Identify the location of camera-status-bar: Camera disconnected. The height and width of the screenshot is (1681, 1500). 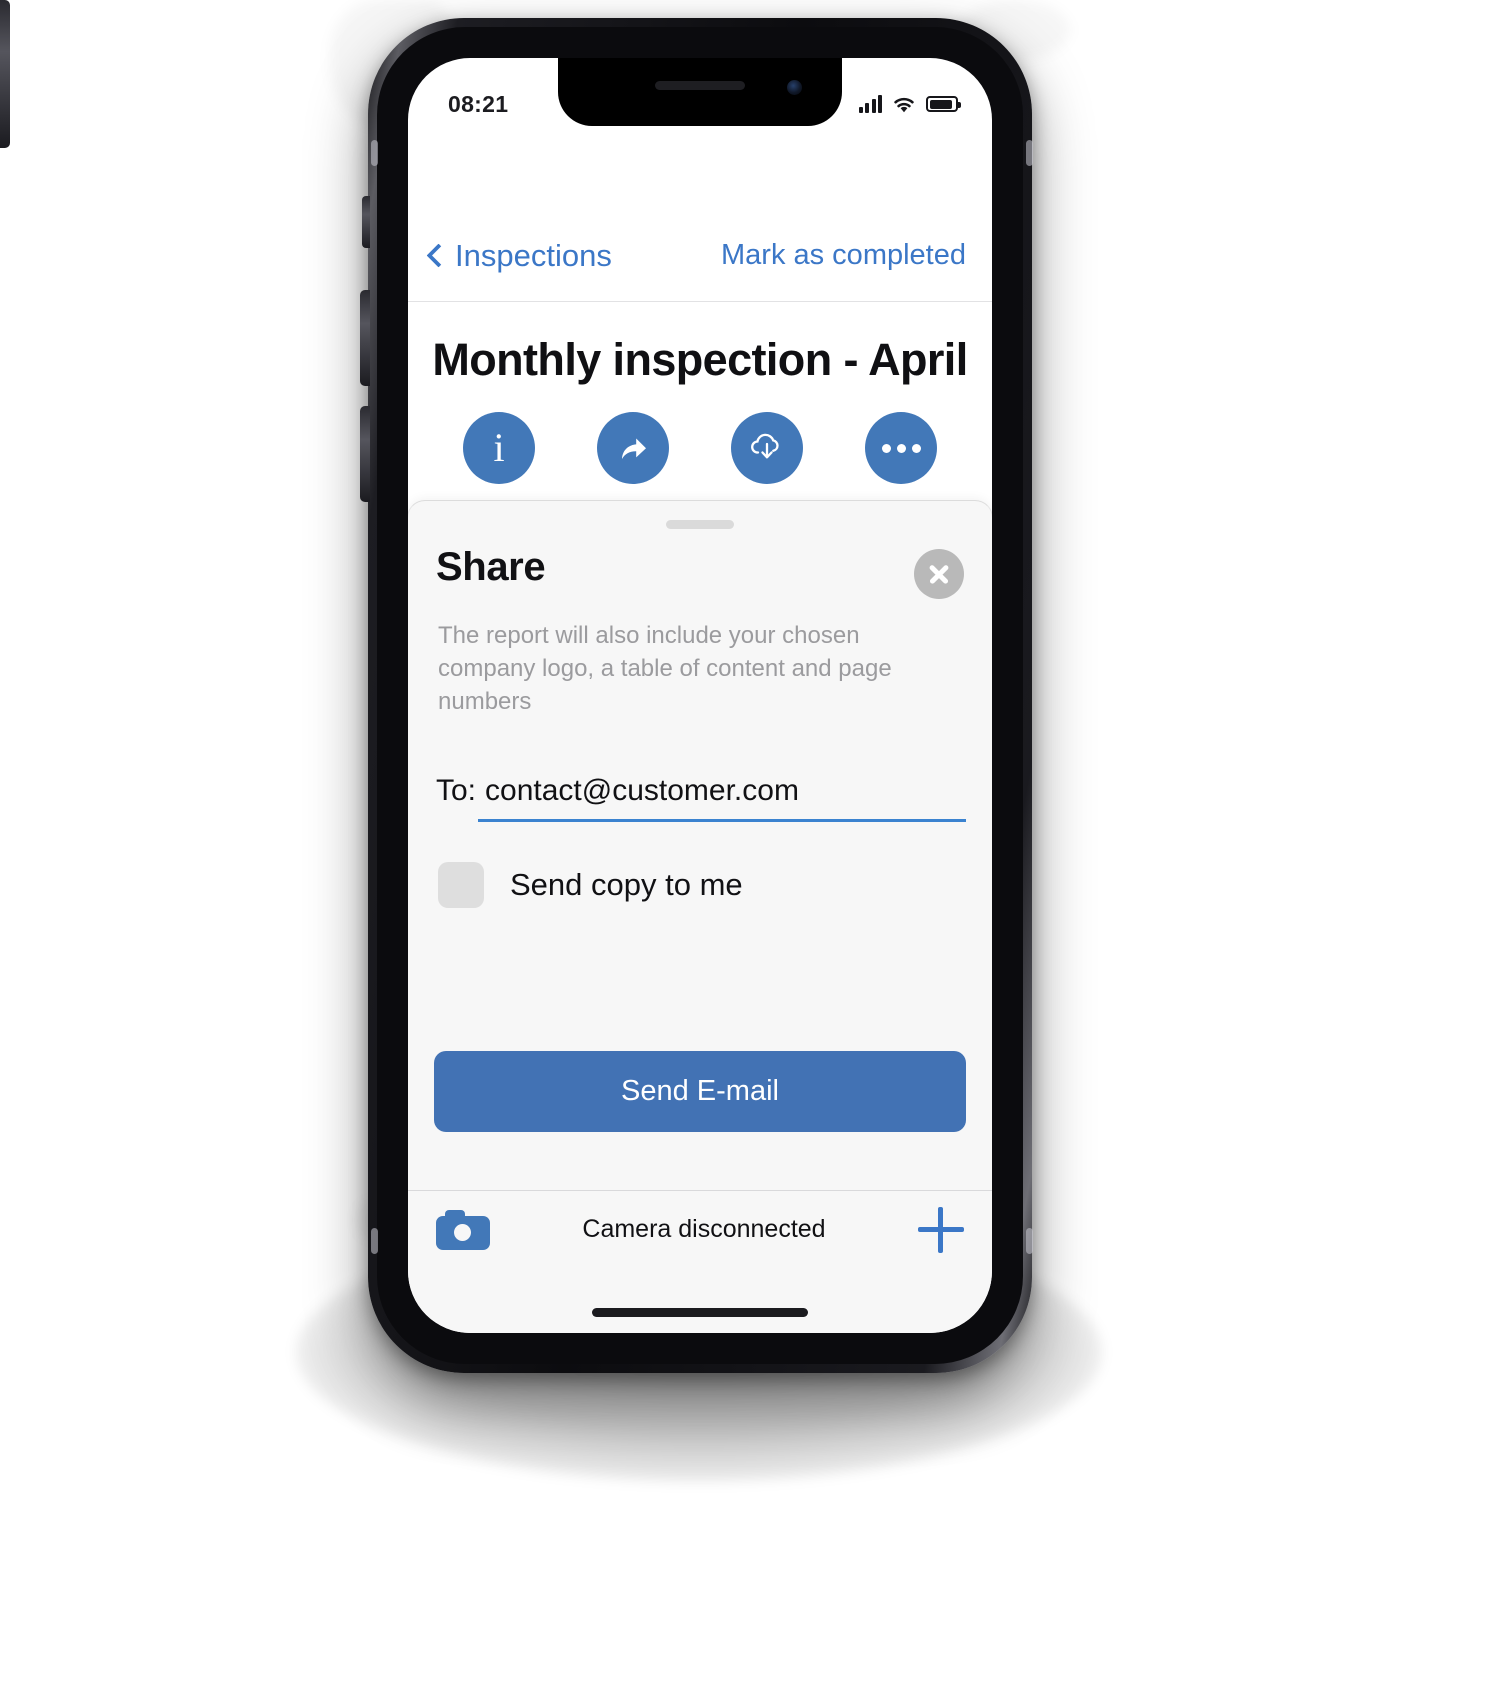
(700, 1229).